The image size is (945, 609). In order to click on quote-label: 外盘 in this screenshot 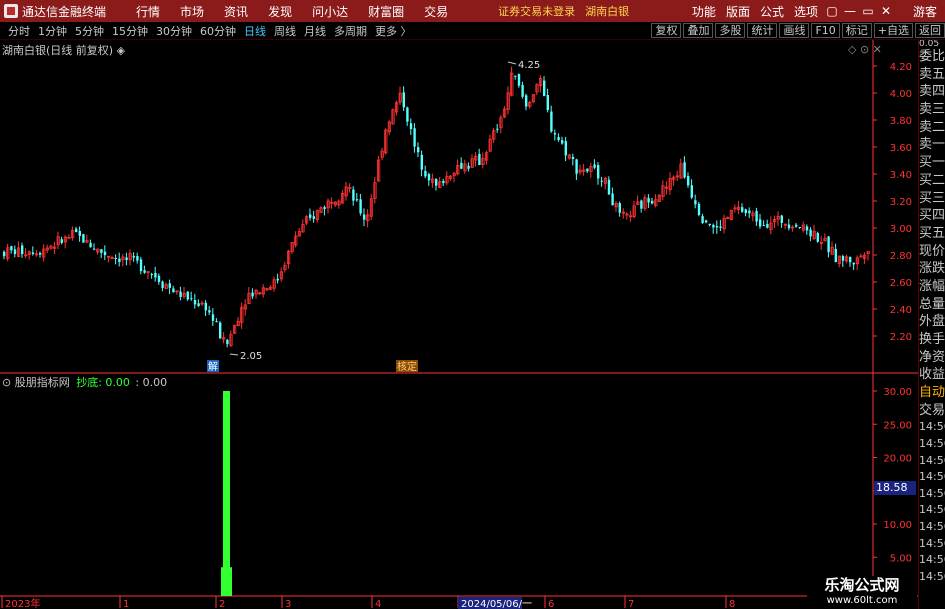, I will do `click(932, 322)`.